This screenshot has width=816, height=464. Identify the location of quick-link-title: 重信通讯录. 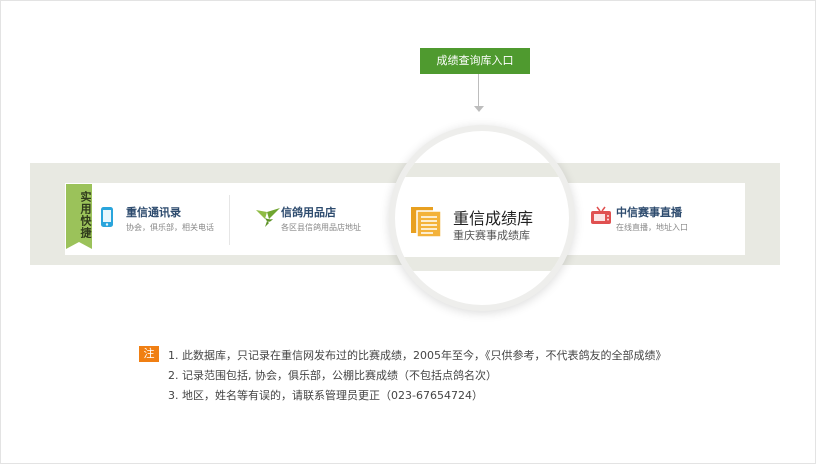
(153, 212).